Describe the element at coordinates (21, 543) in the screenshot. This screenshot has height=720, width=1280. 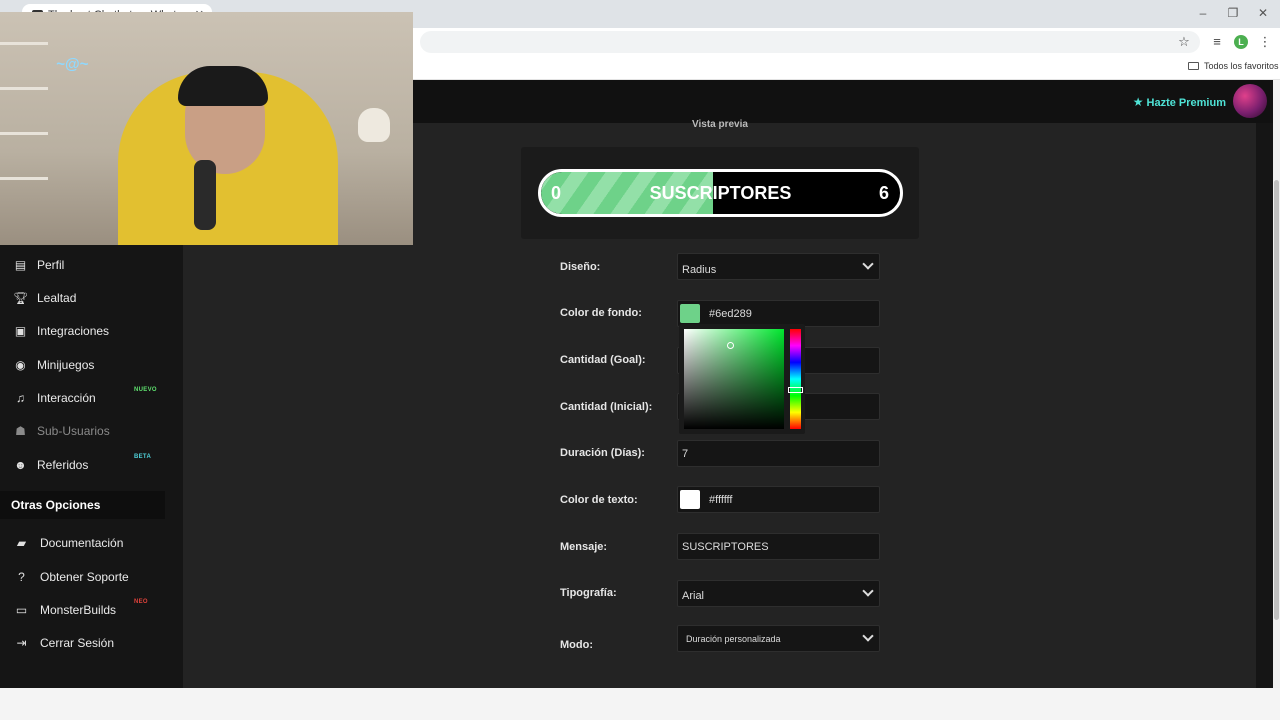
I see `book-icon: ▰` at that location.